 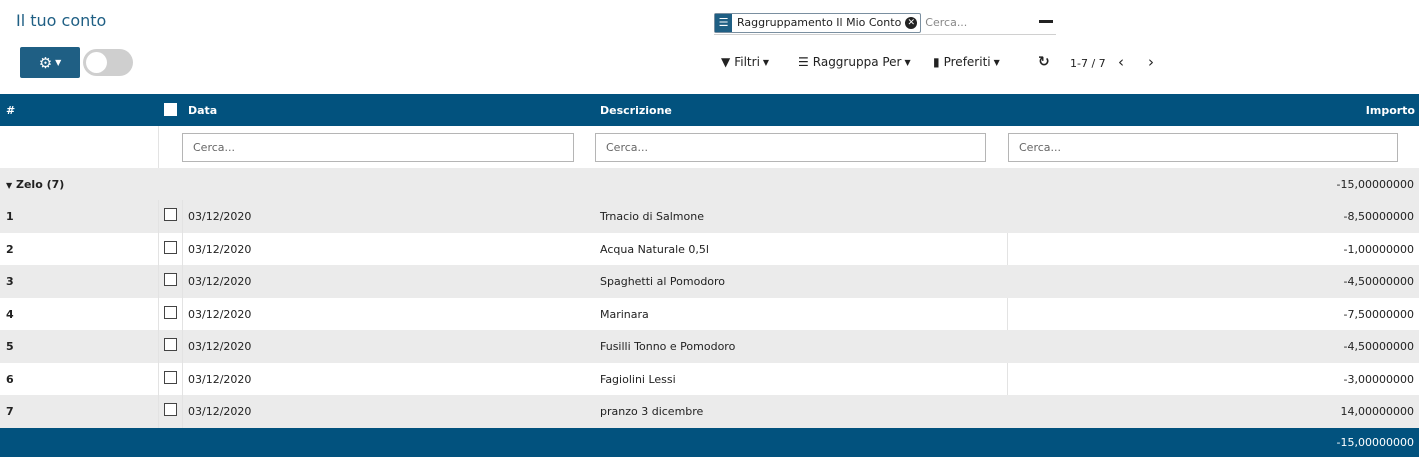 I want to click on minus-icon, so click(x=1046, y=21).